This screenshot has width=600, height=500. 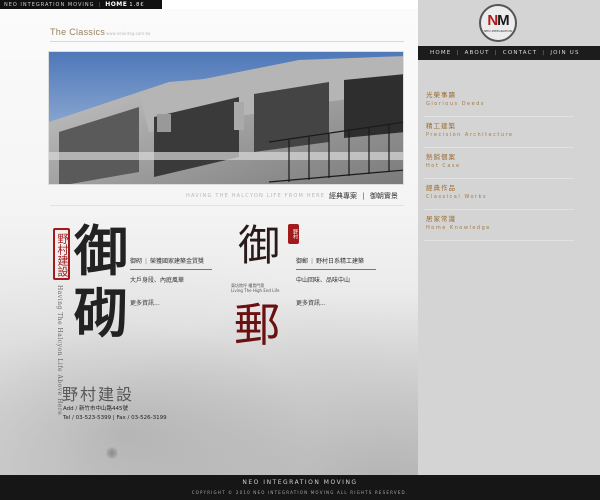 I want to click on link-scenery: 御朝實景, so click(x=384, y=196).